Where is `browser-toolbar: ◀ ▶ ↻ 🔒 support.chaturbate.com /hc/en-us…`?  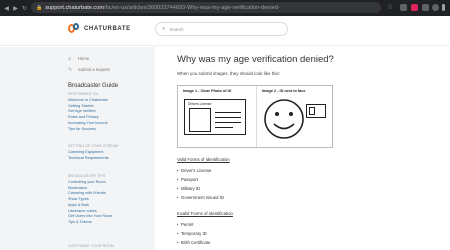
browser-toolbar: ◀ ▶ ↻ 🔒 support.chaturbate.com /hc/en-us… is located at coordinates (225, 8).